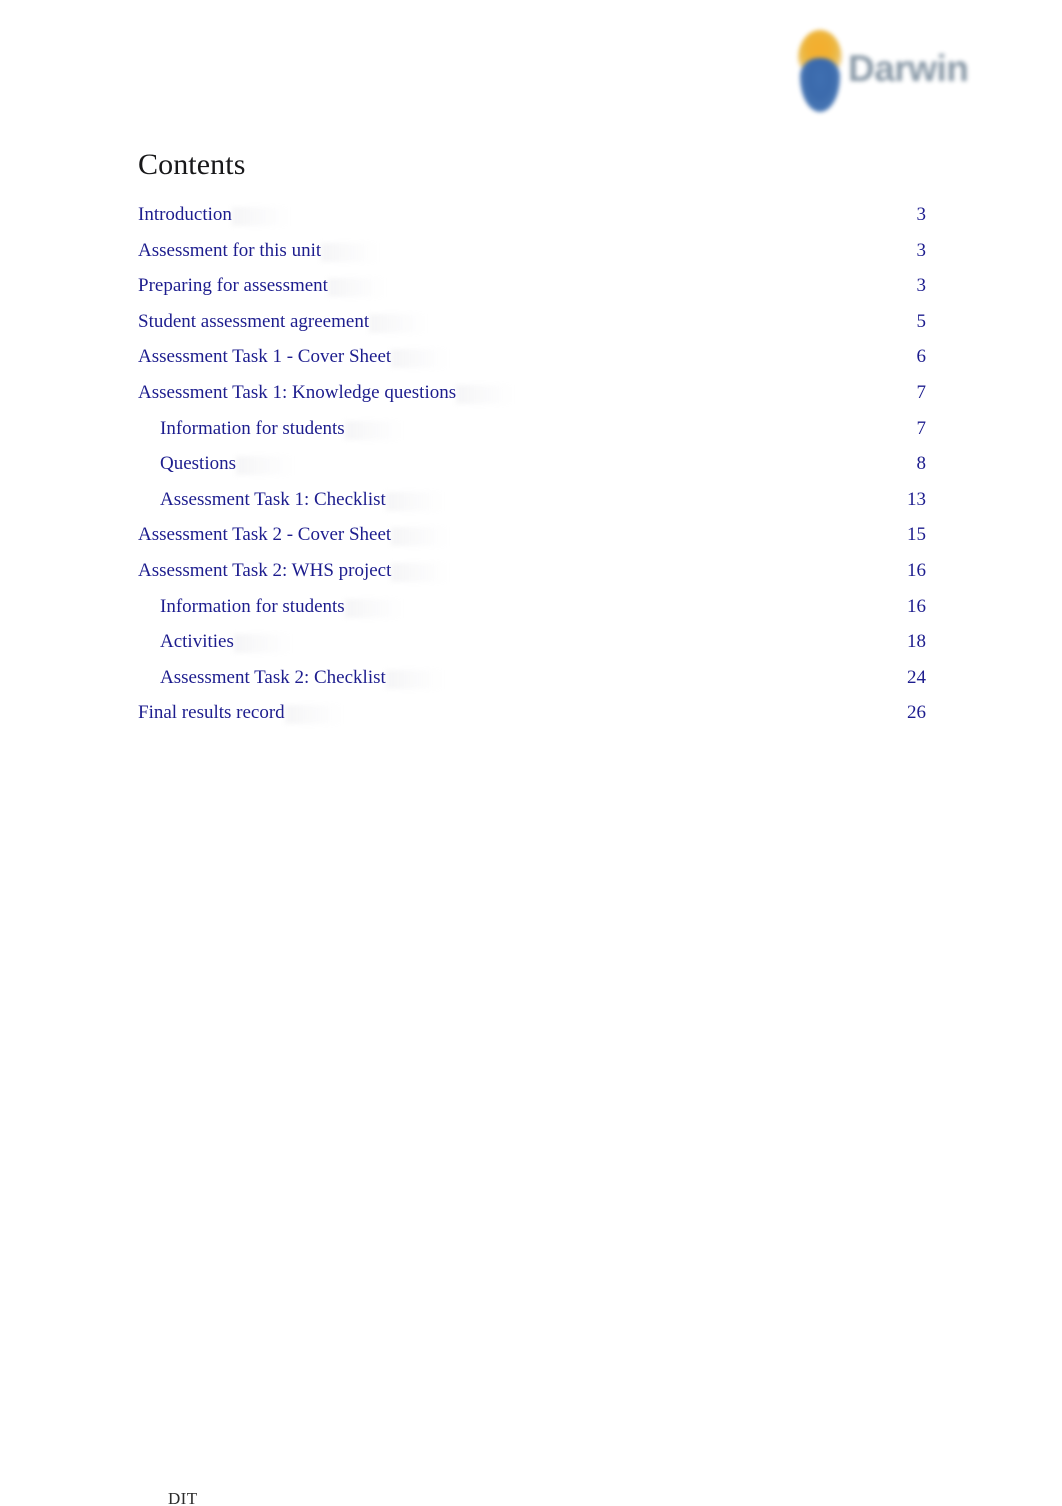  I want to click on page-title: Contents, so click(192, 164).